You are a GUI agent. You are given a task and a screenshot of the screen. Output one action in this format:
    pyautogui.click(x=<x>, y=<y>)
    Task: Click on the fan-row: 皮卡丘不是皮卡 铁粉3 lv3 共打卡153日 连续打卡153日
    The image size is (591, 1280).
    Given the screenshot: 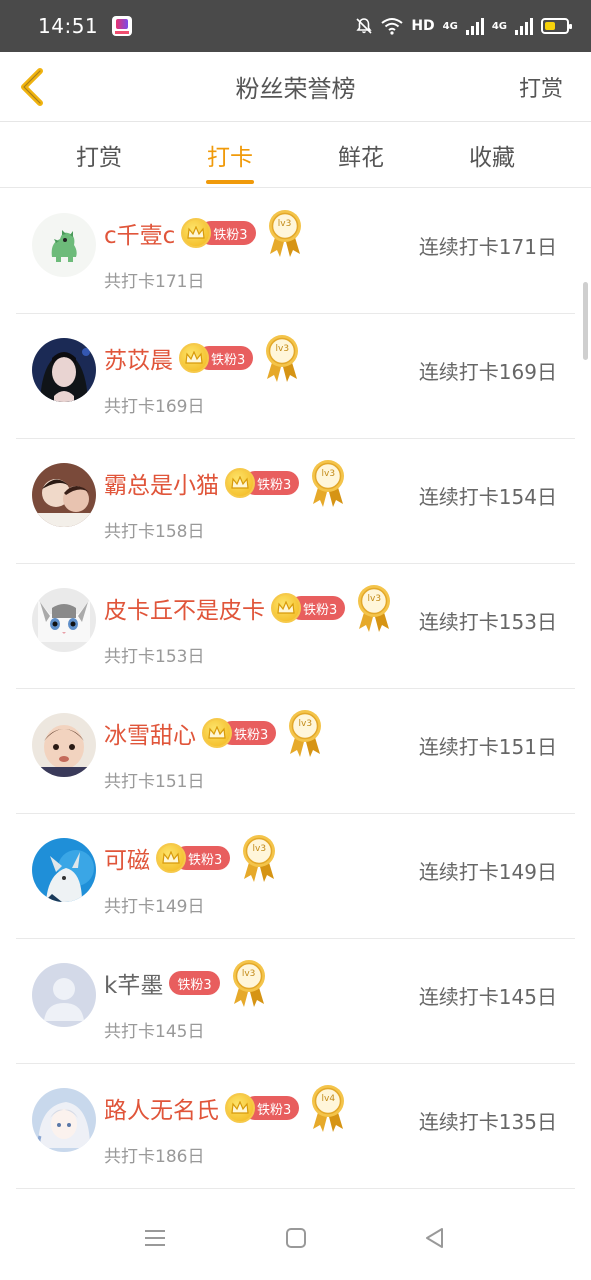 What is the action you would take?
    pyautogui.click(x=295, y=626)
    